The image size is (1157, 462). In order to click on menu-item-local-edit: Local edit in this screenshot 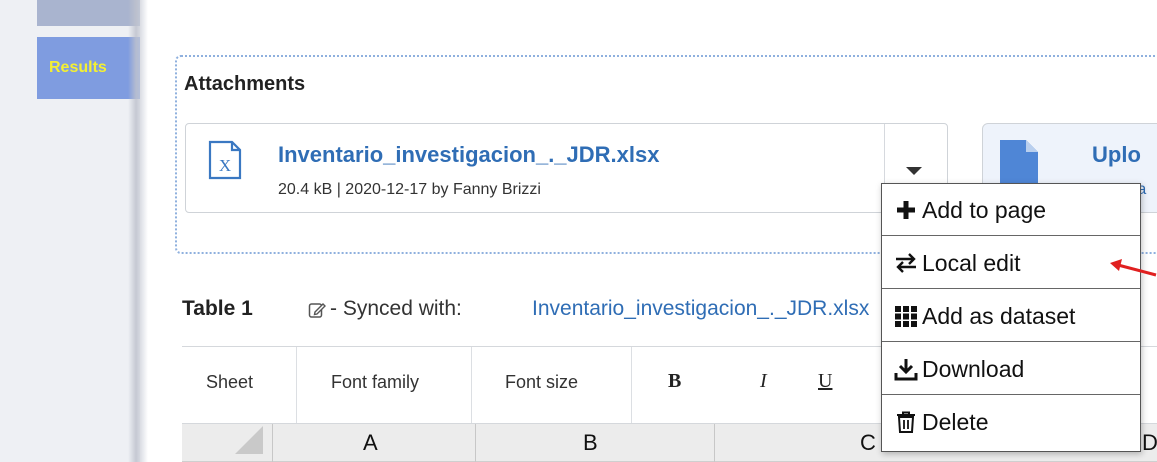, I will do `click(1011, 263)`.